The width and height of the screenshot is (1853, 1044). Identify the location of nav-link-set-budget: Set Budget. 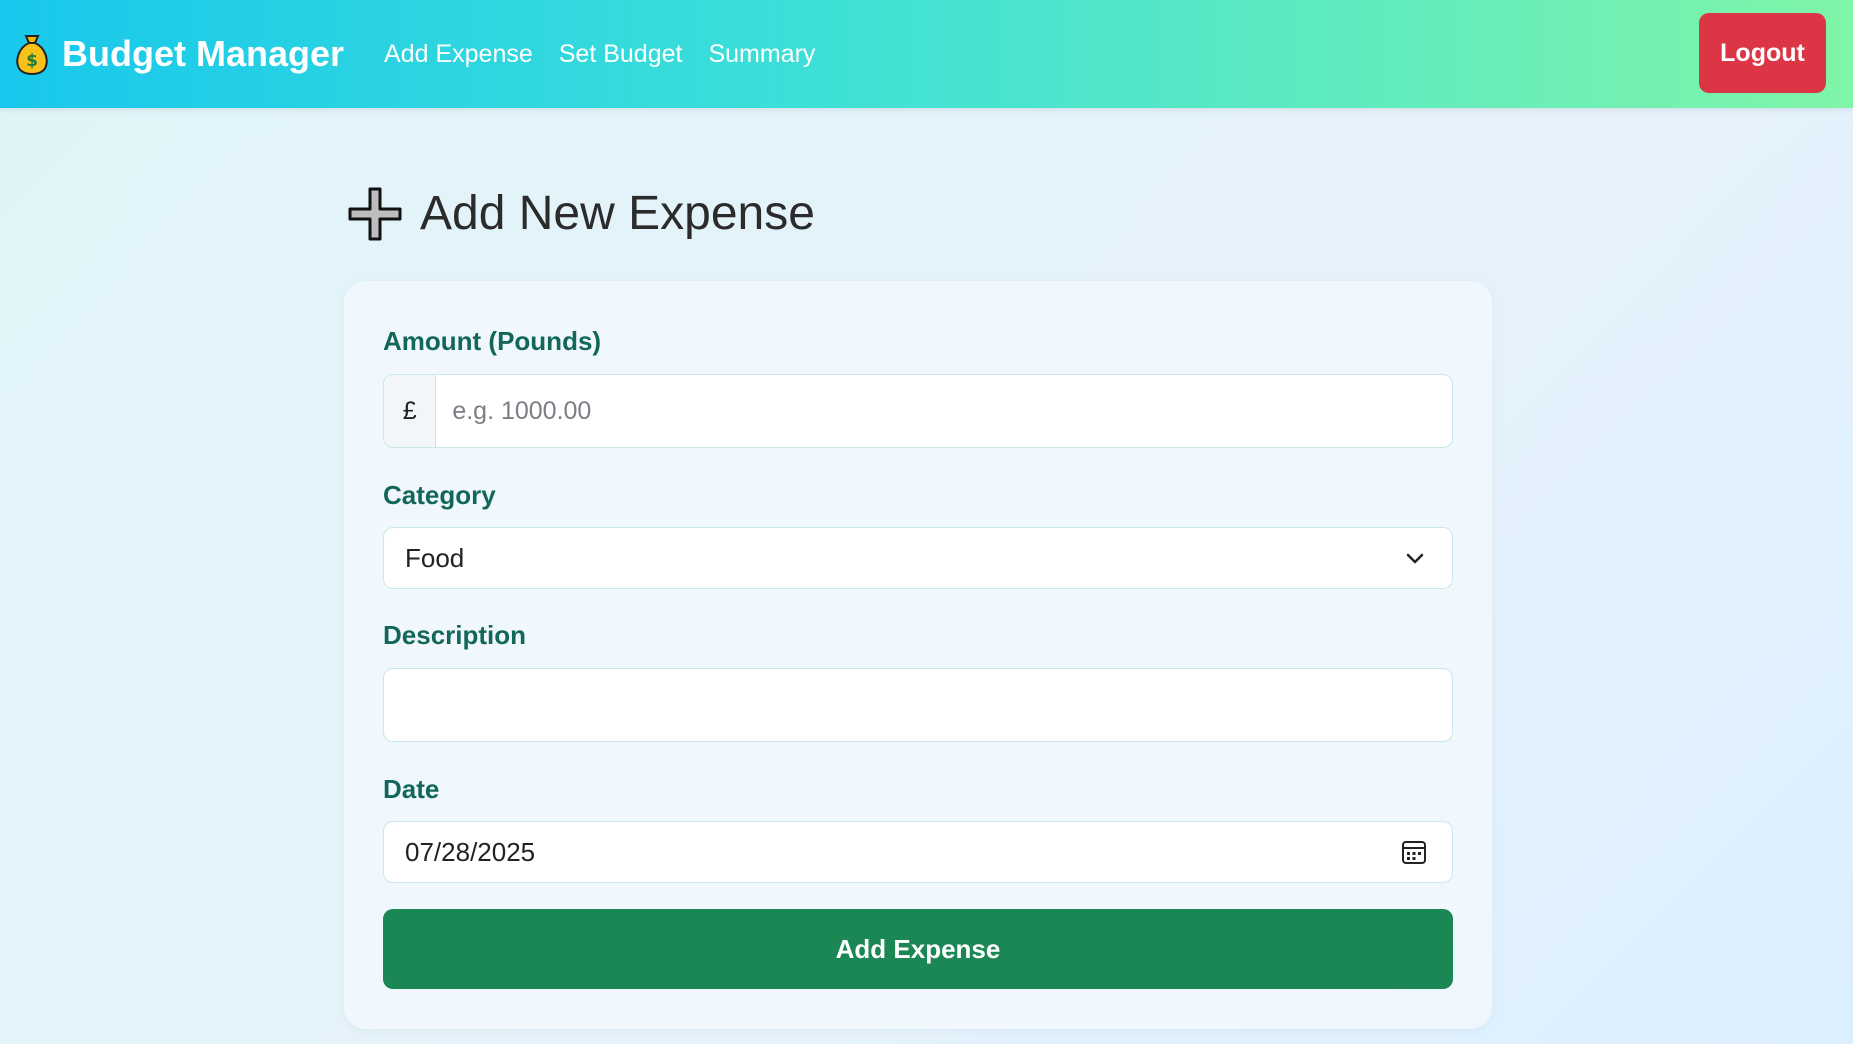
(621, 54).